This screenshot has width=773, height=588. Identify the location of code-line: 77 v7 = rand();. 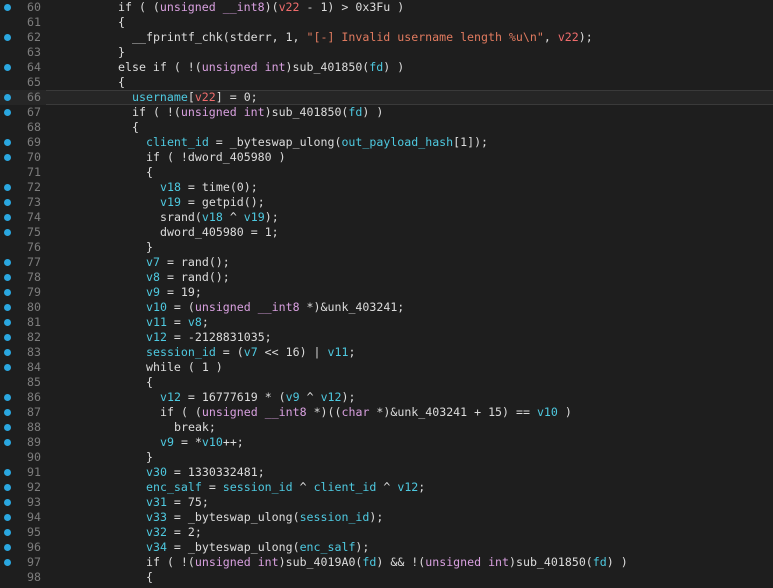
(386, 262).